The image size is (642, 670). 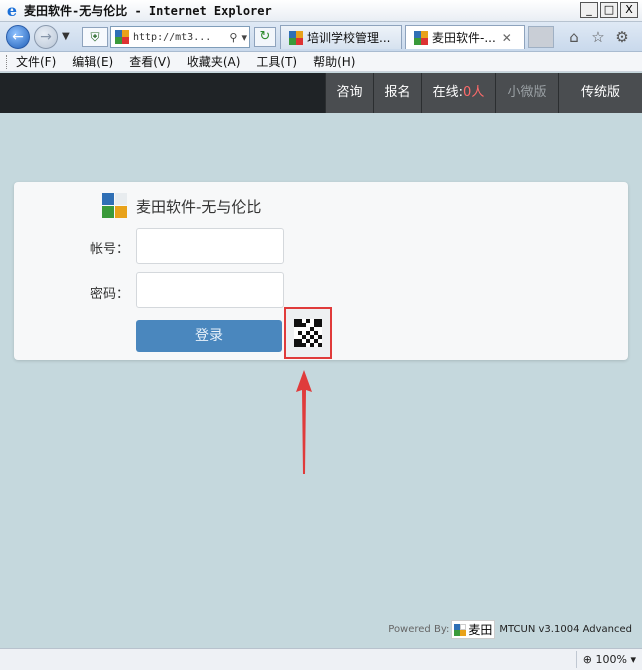 I want to click on refresh-button: ↻, so click(x=265, y=37).